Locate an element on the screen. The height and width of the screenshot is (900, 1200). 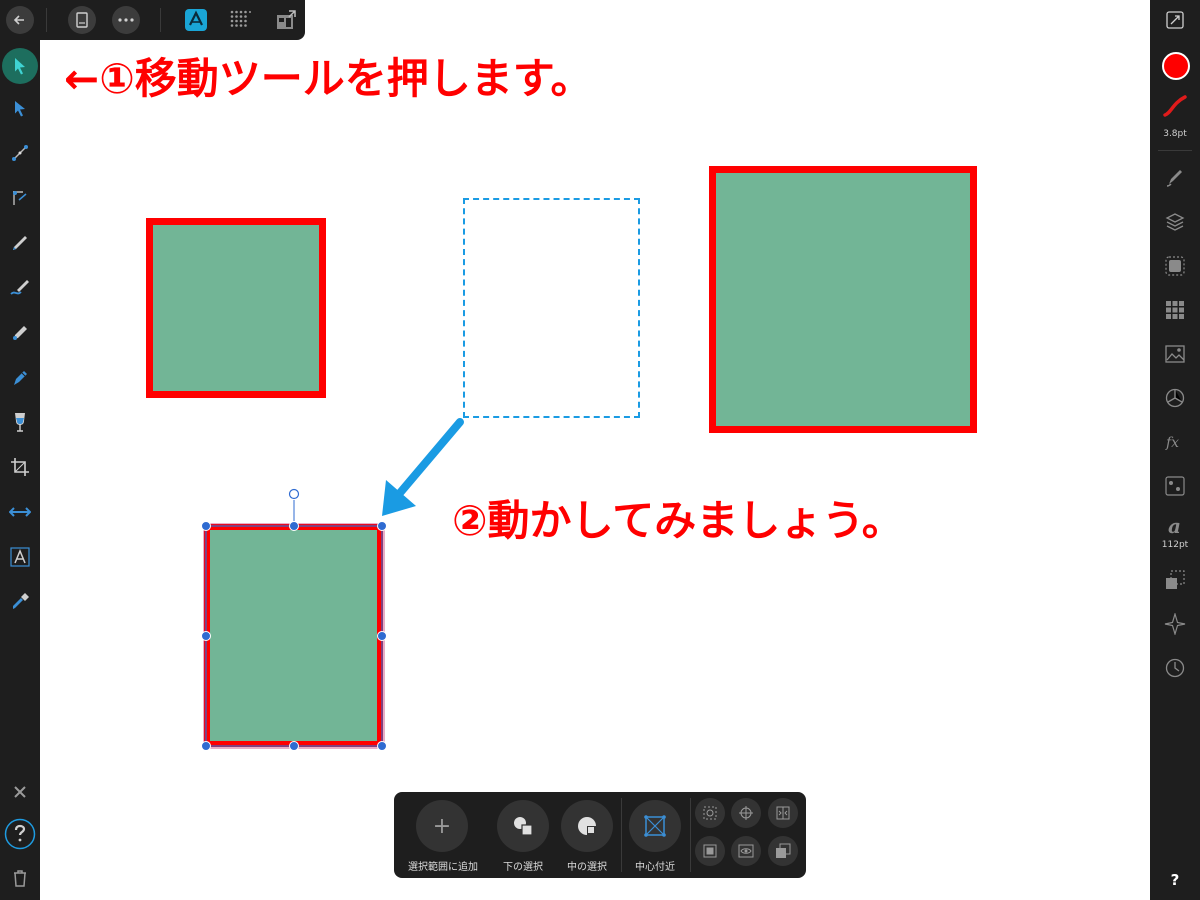
vector-brush-icon is located at coordinates (20, 288).